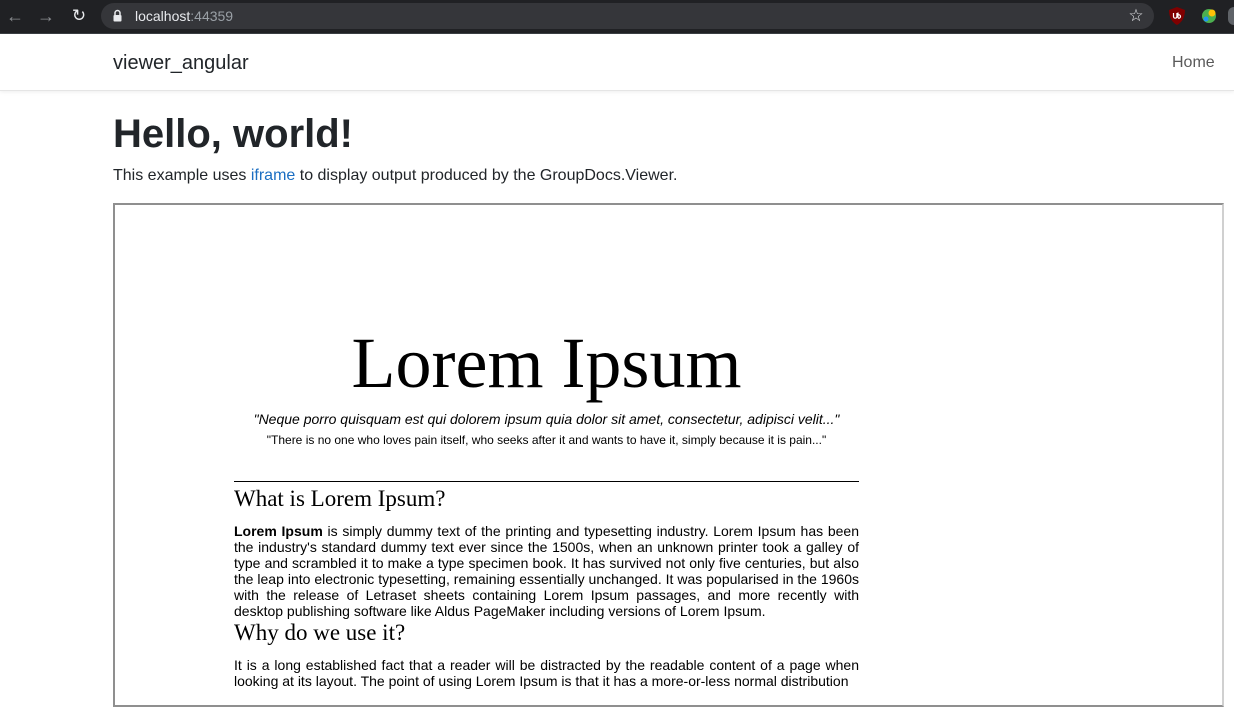 This screenshot has width=1234, height=707. I want to click on nav-link-home: Home, so click(1193, 63).